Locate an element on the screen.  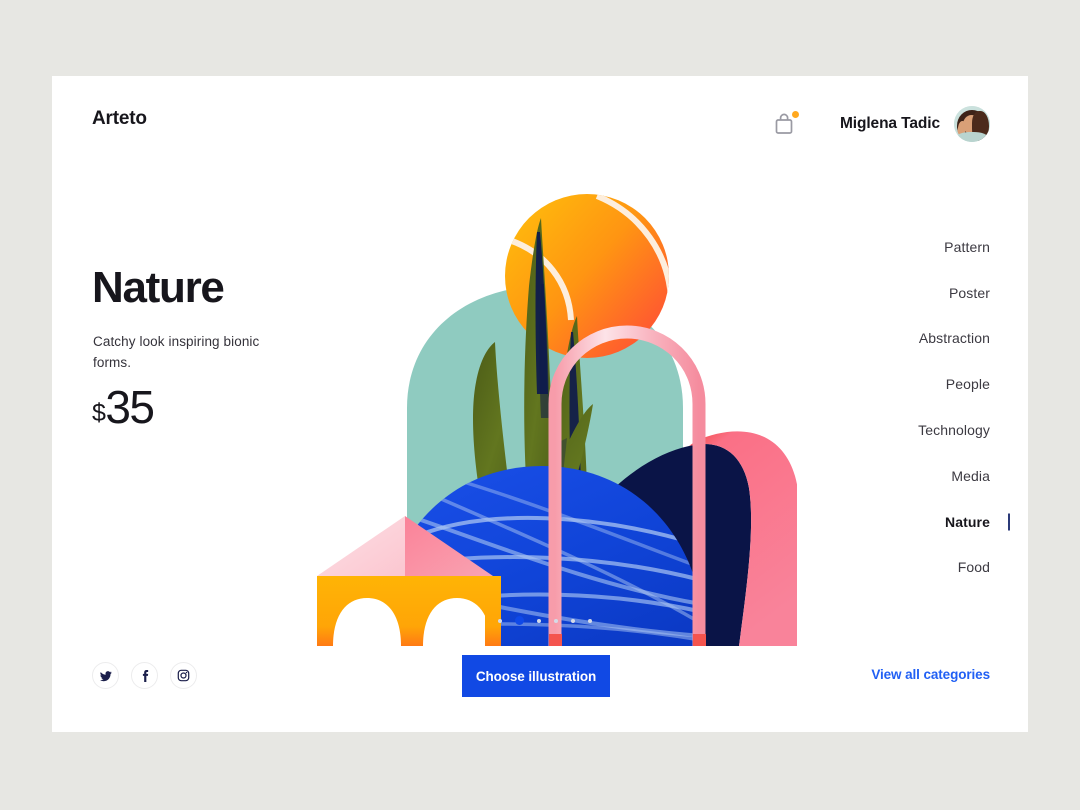
price: $ 35 is located at coordinates (123, 407).